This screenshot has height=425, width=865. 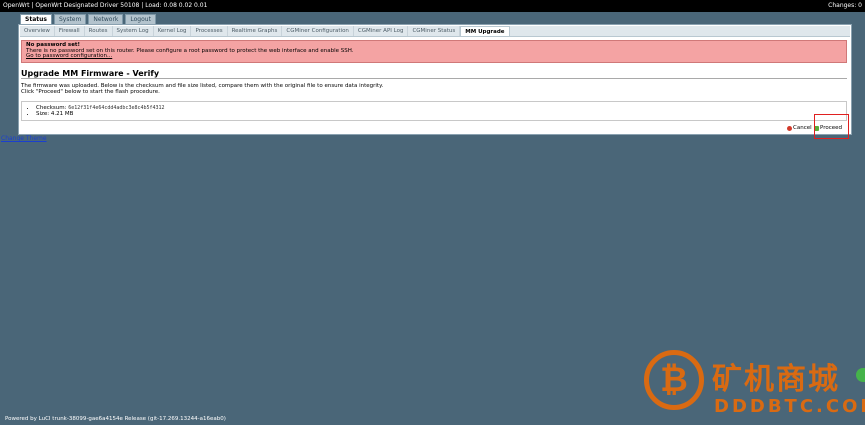 What do you see at coordinates (99, 31) in the screenshot?
I see `tab-routes: Routes` at bounding box center [99, 31].